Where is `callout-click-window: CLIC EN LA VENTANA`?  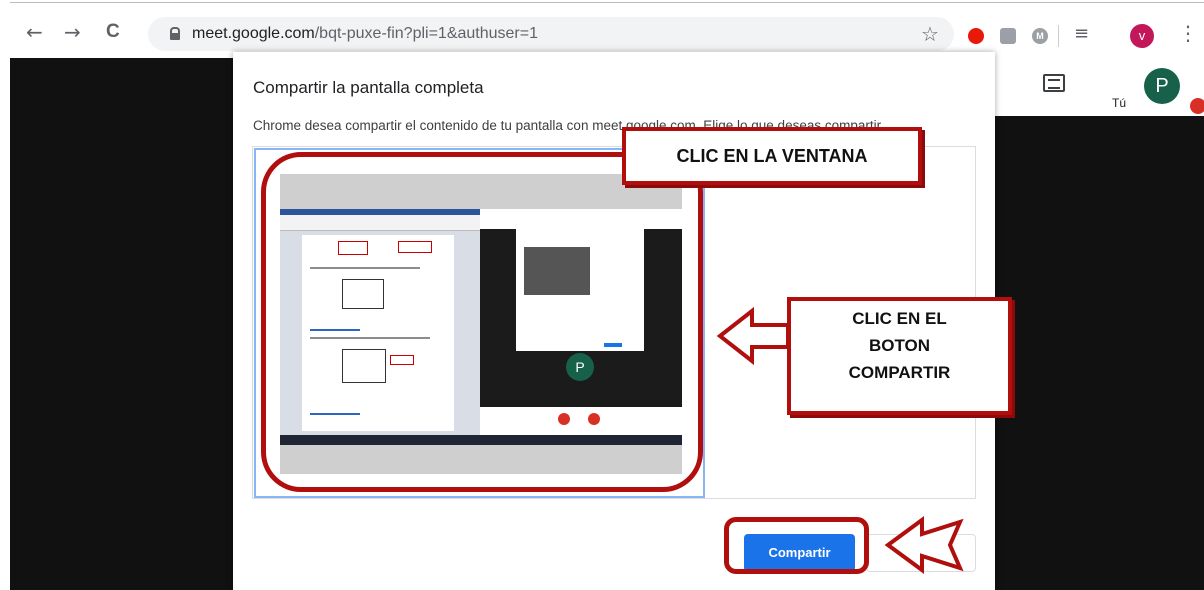 callout-click-window: CLIC EN LA VENTANA is located at coordinates (772, 156).